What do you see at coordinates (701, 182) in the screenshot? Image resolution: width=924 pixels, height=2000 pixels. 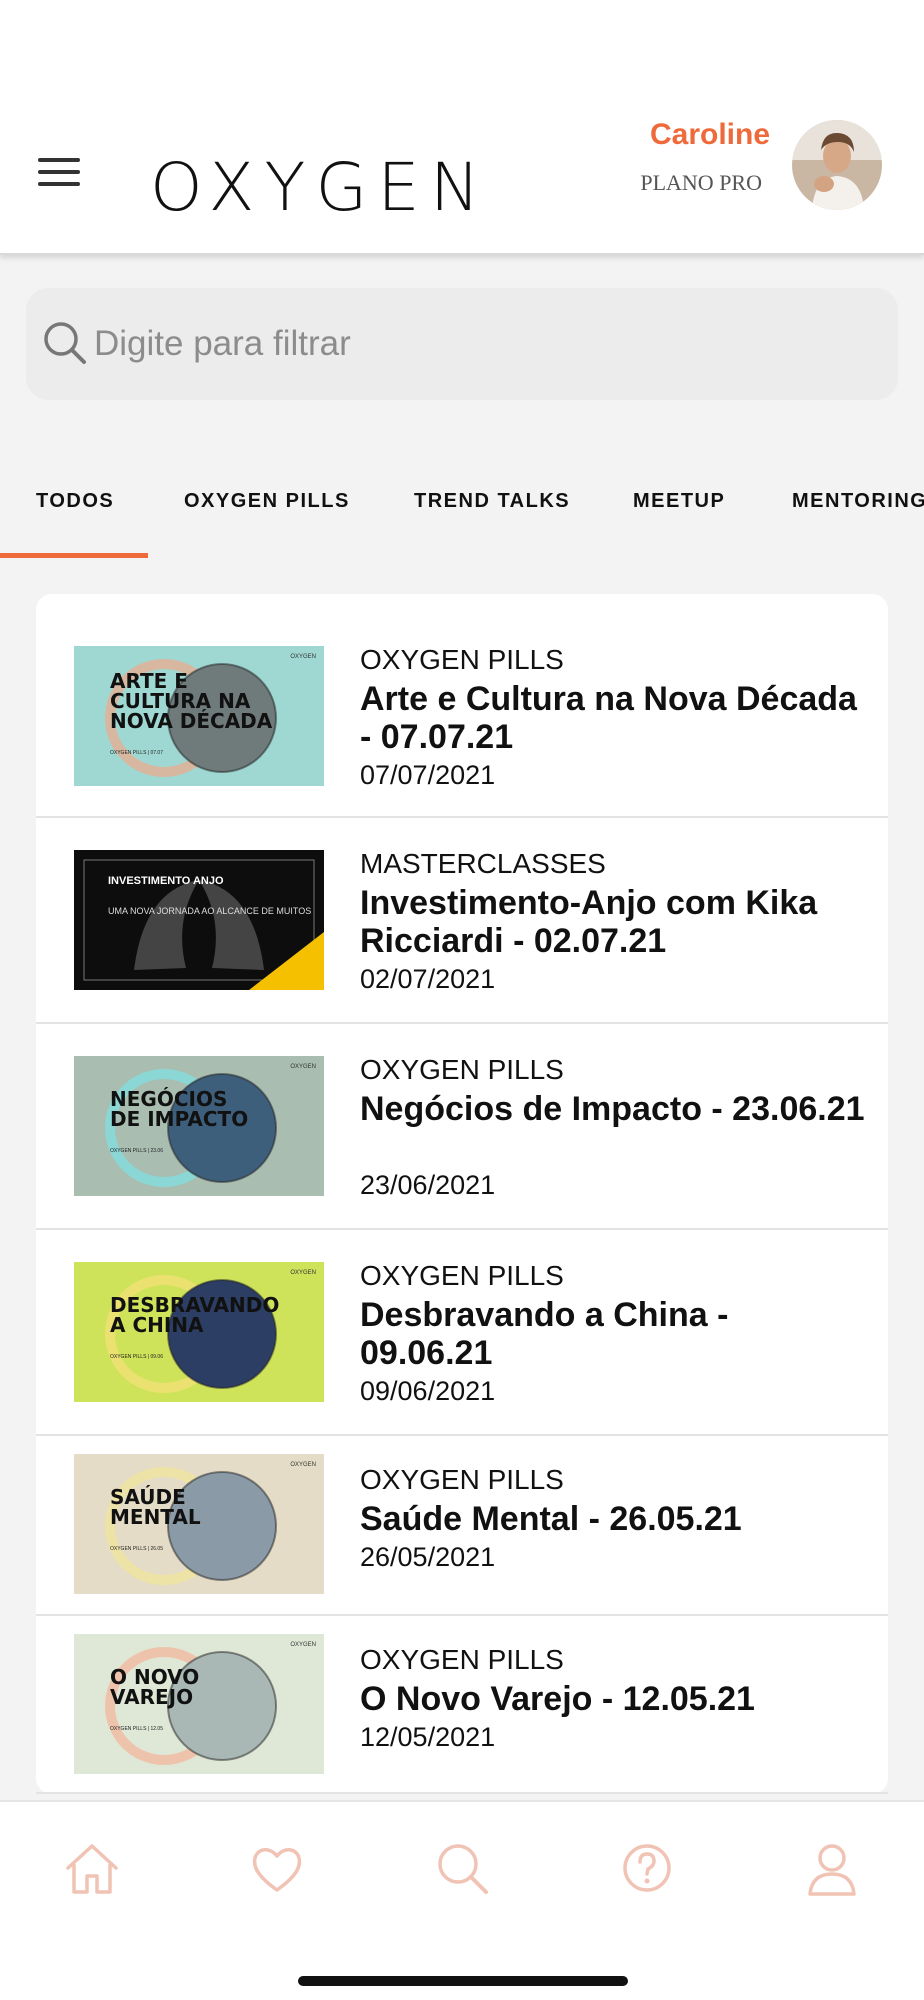 I see `user-plan: PLANO PRO` at bounding box center [701, 182].